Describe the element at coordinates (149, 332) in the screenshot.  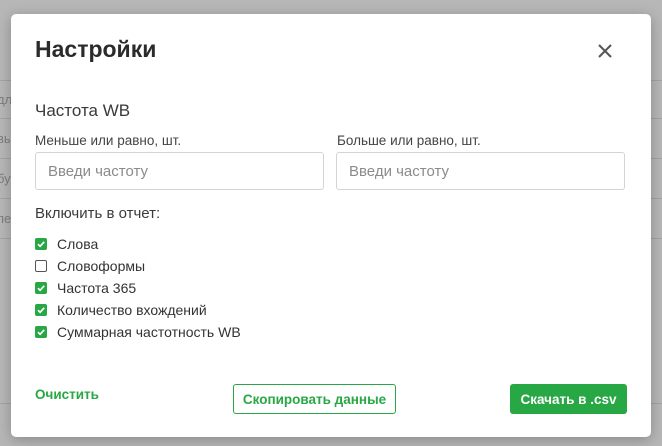
I see `option-label: Суммарная частотность WB` at that location.